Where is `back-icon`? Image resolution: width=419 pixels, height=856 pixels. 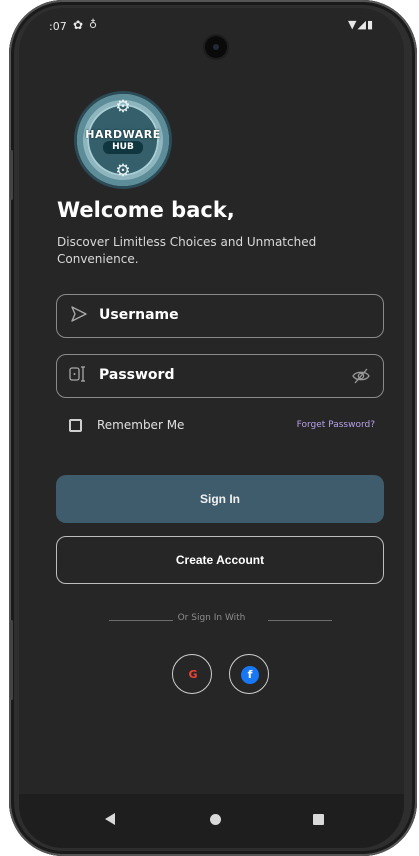 back-icon is located at coordinates (110, 819).